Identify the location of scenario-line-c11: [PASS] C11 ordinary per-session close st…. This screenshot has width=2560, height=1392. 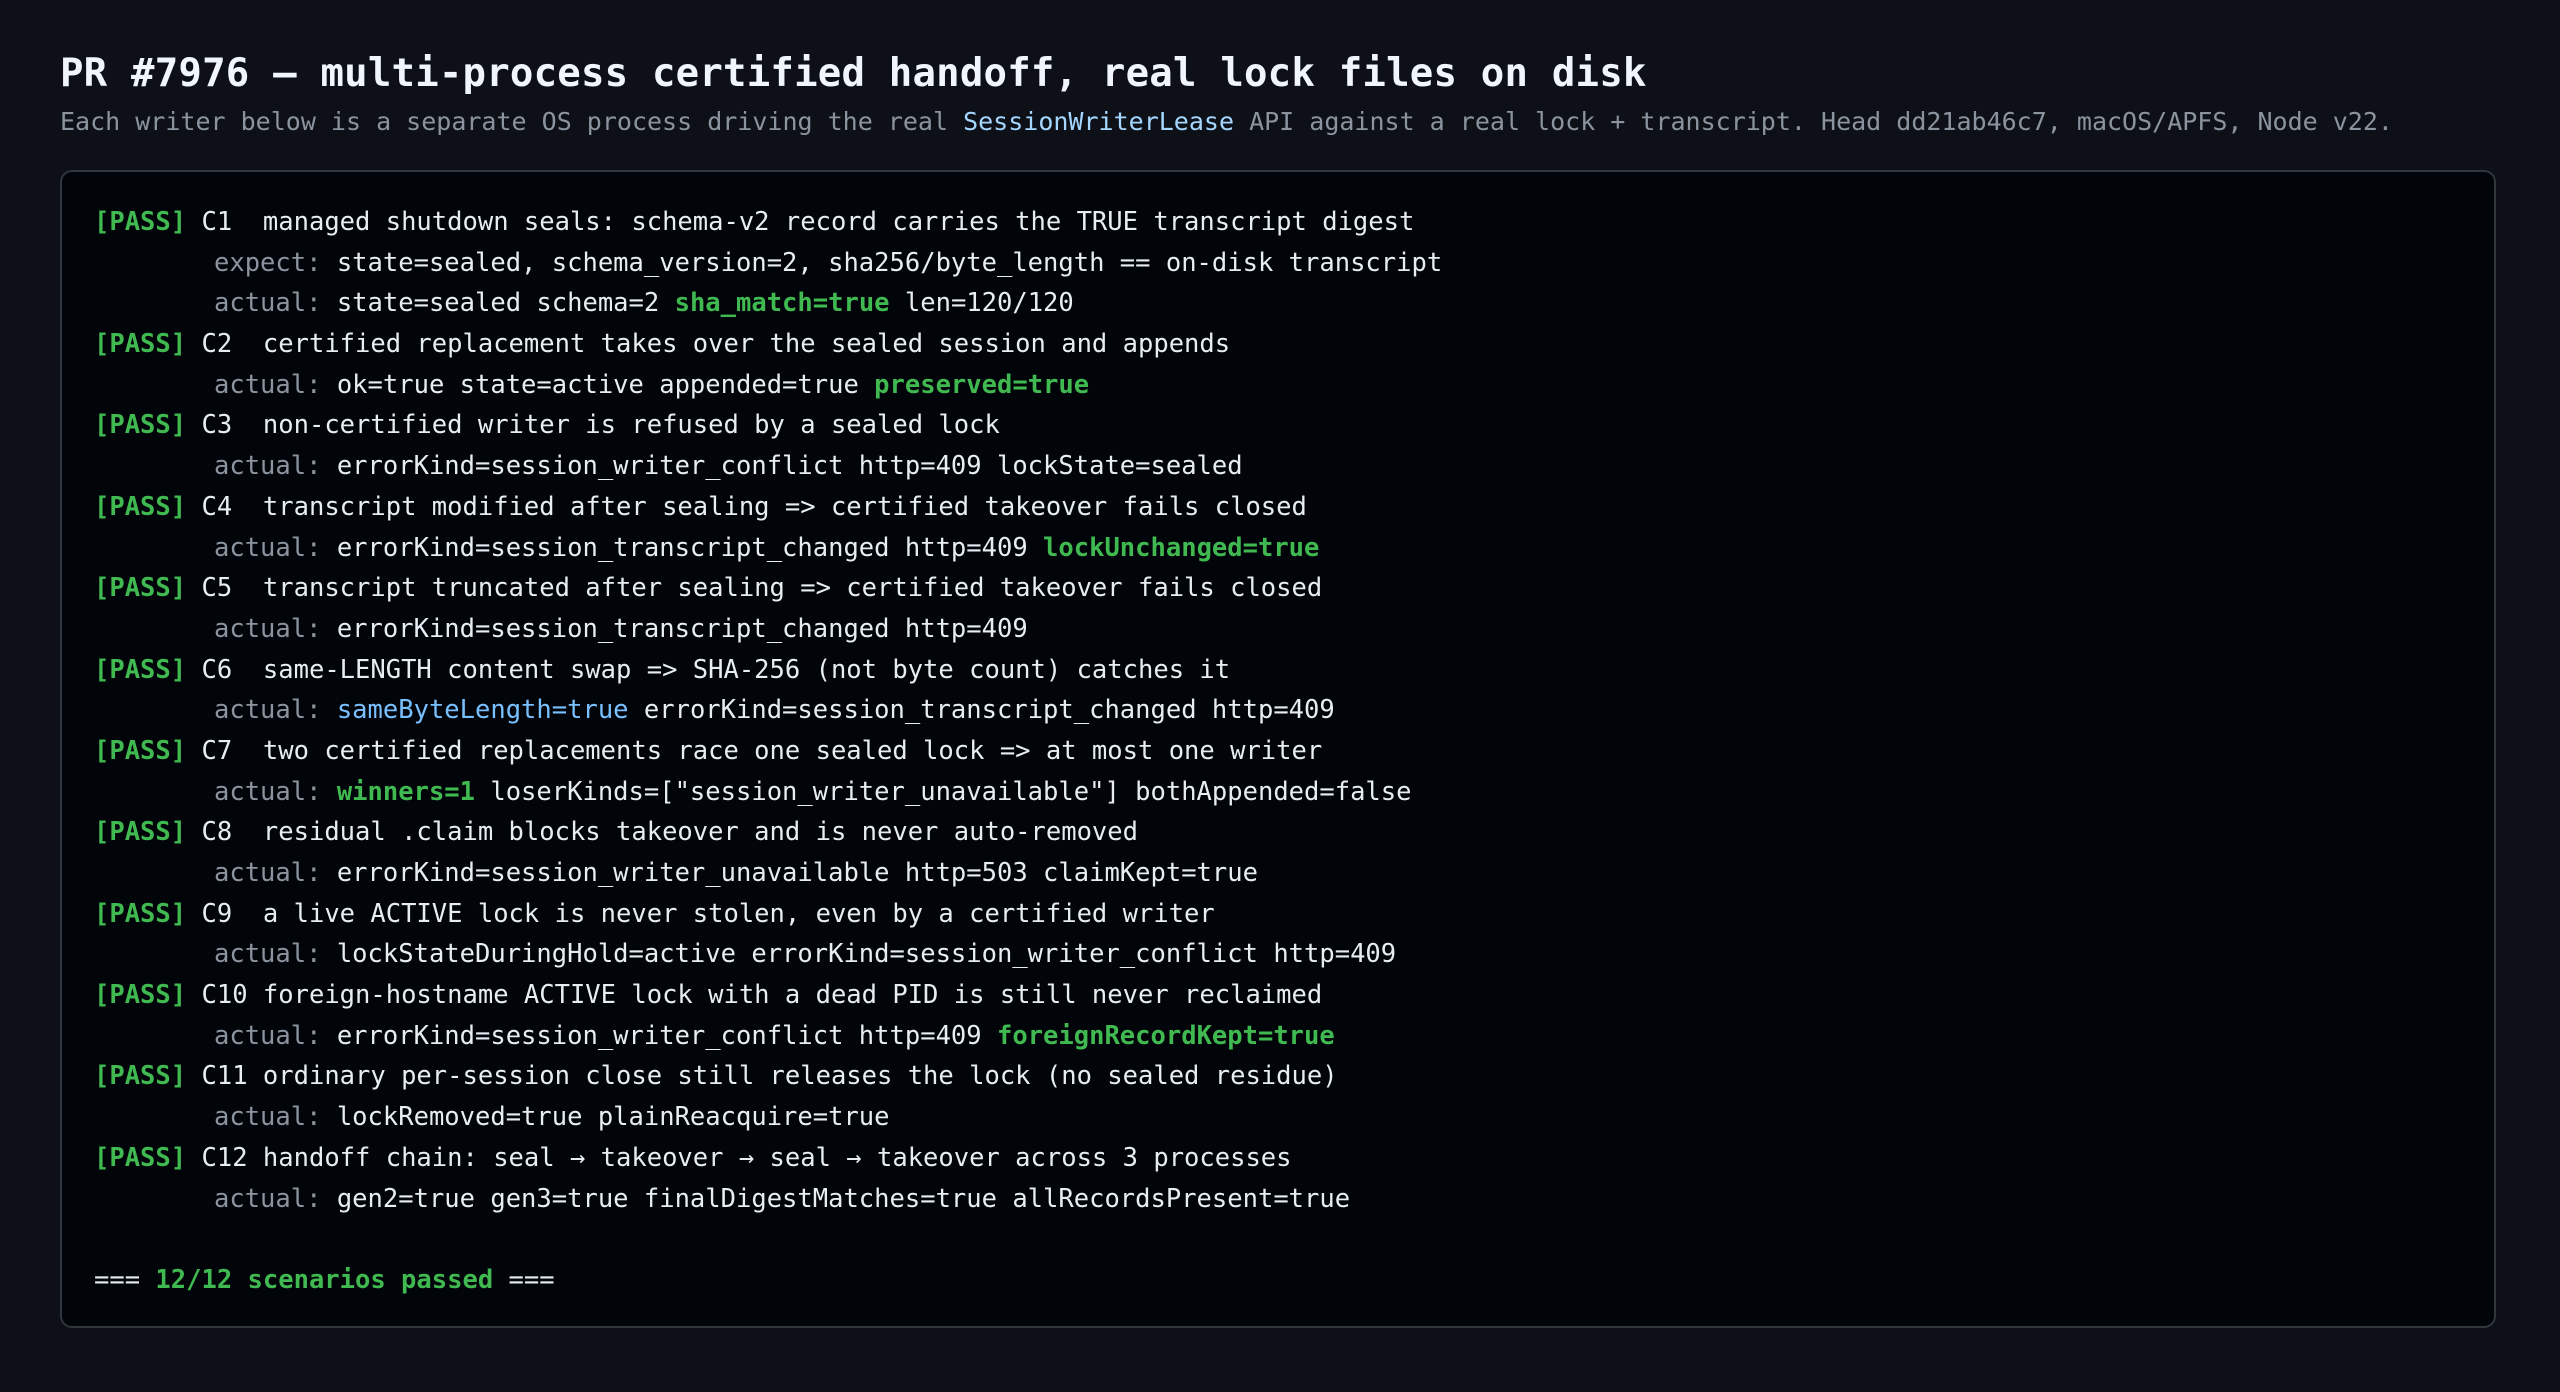
(1278, 1076).